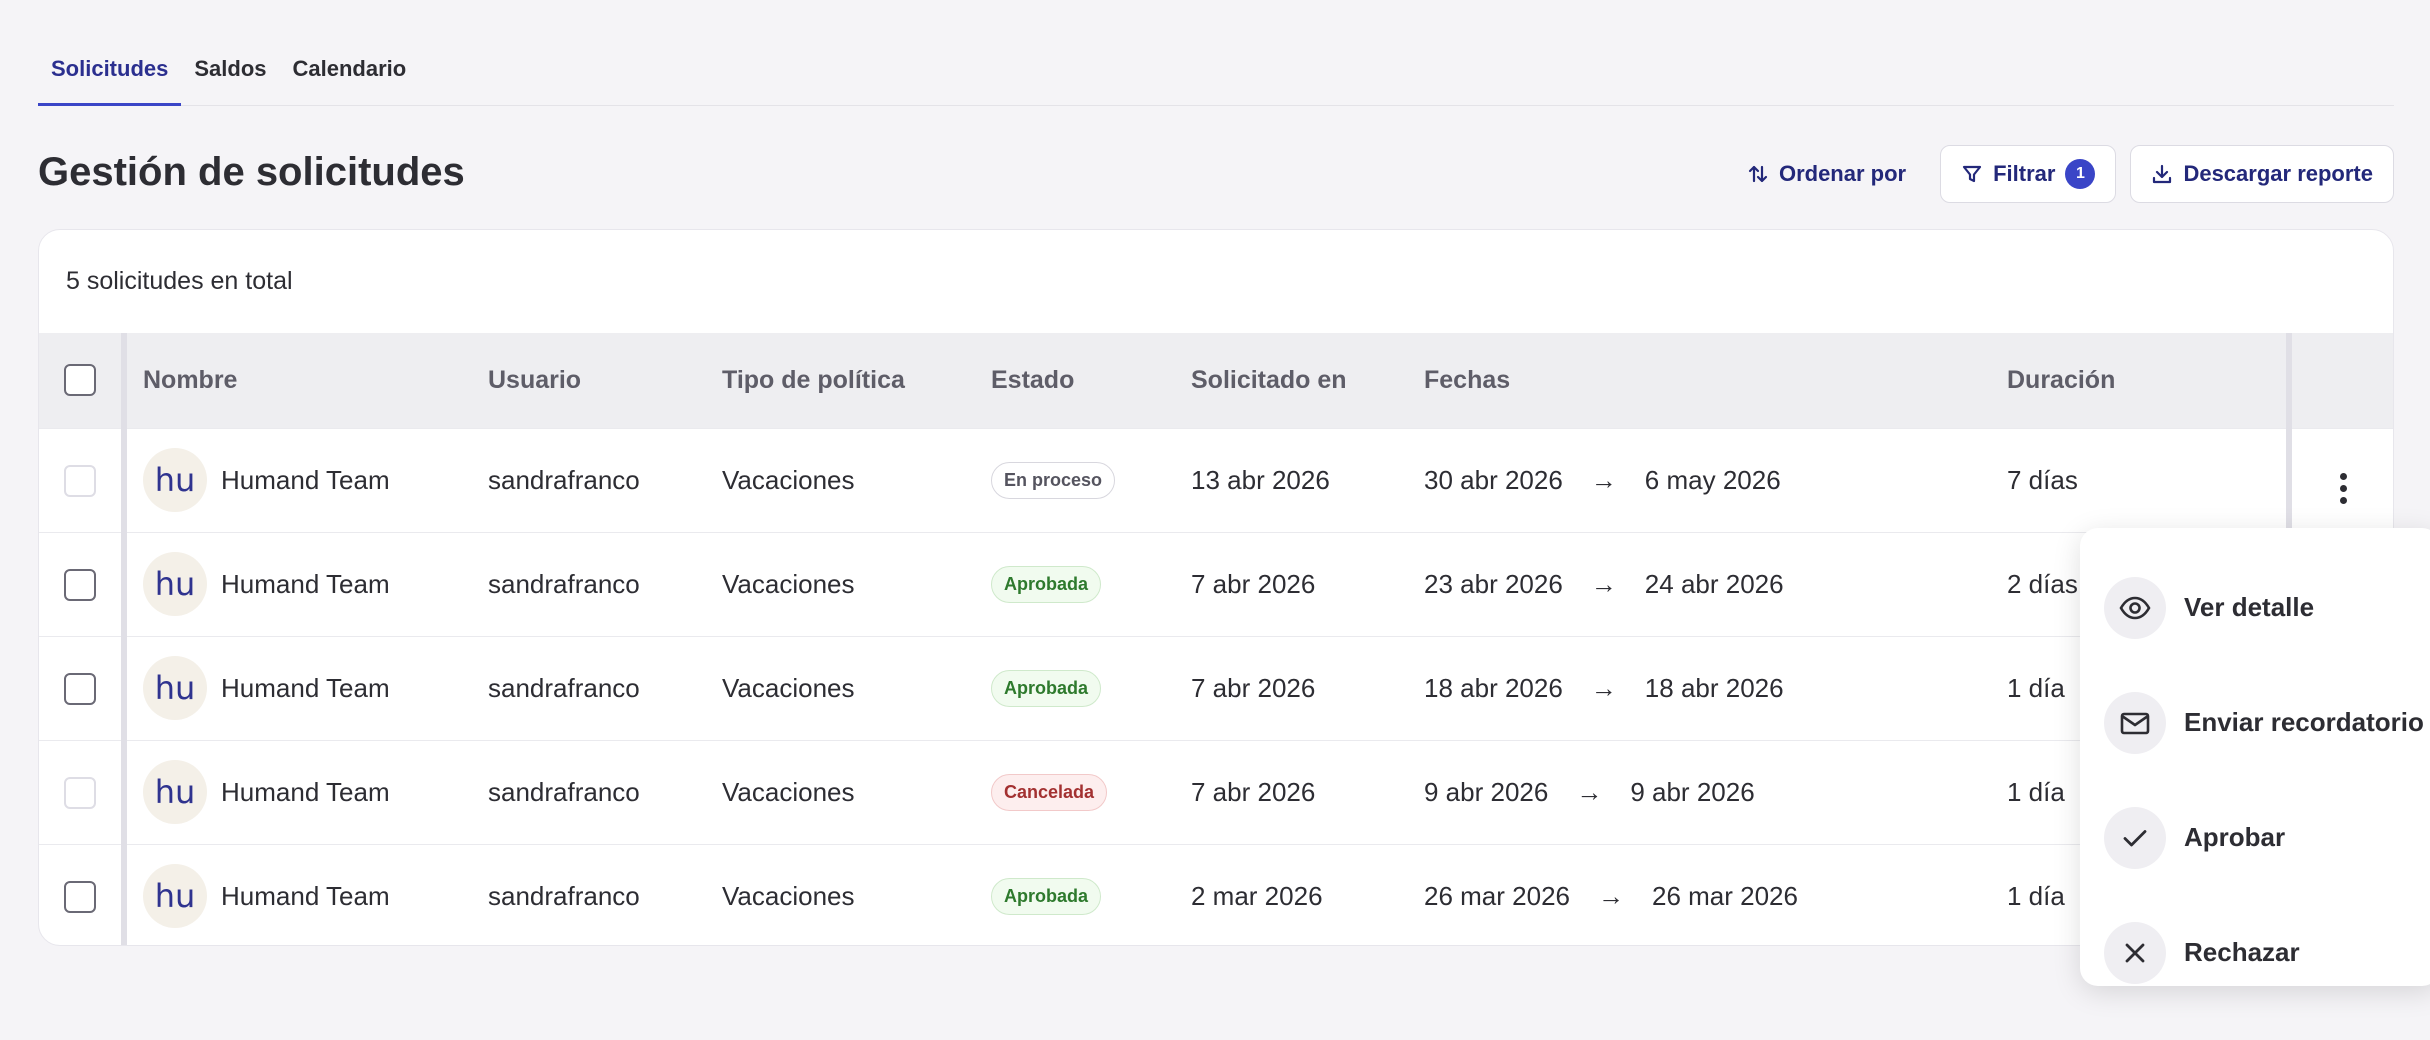 The width and height of the screenshot is (2430, 1040). I want to click on col-dates: Fechas, so click(1699, 380).